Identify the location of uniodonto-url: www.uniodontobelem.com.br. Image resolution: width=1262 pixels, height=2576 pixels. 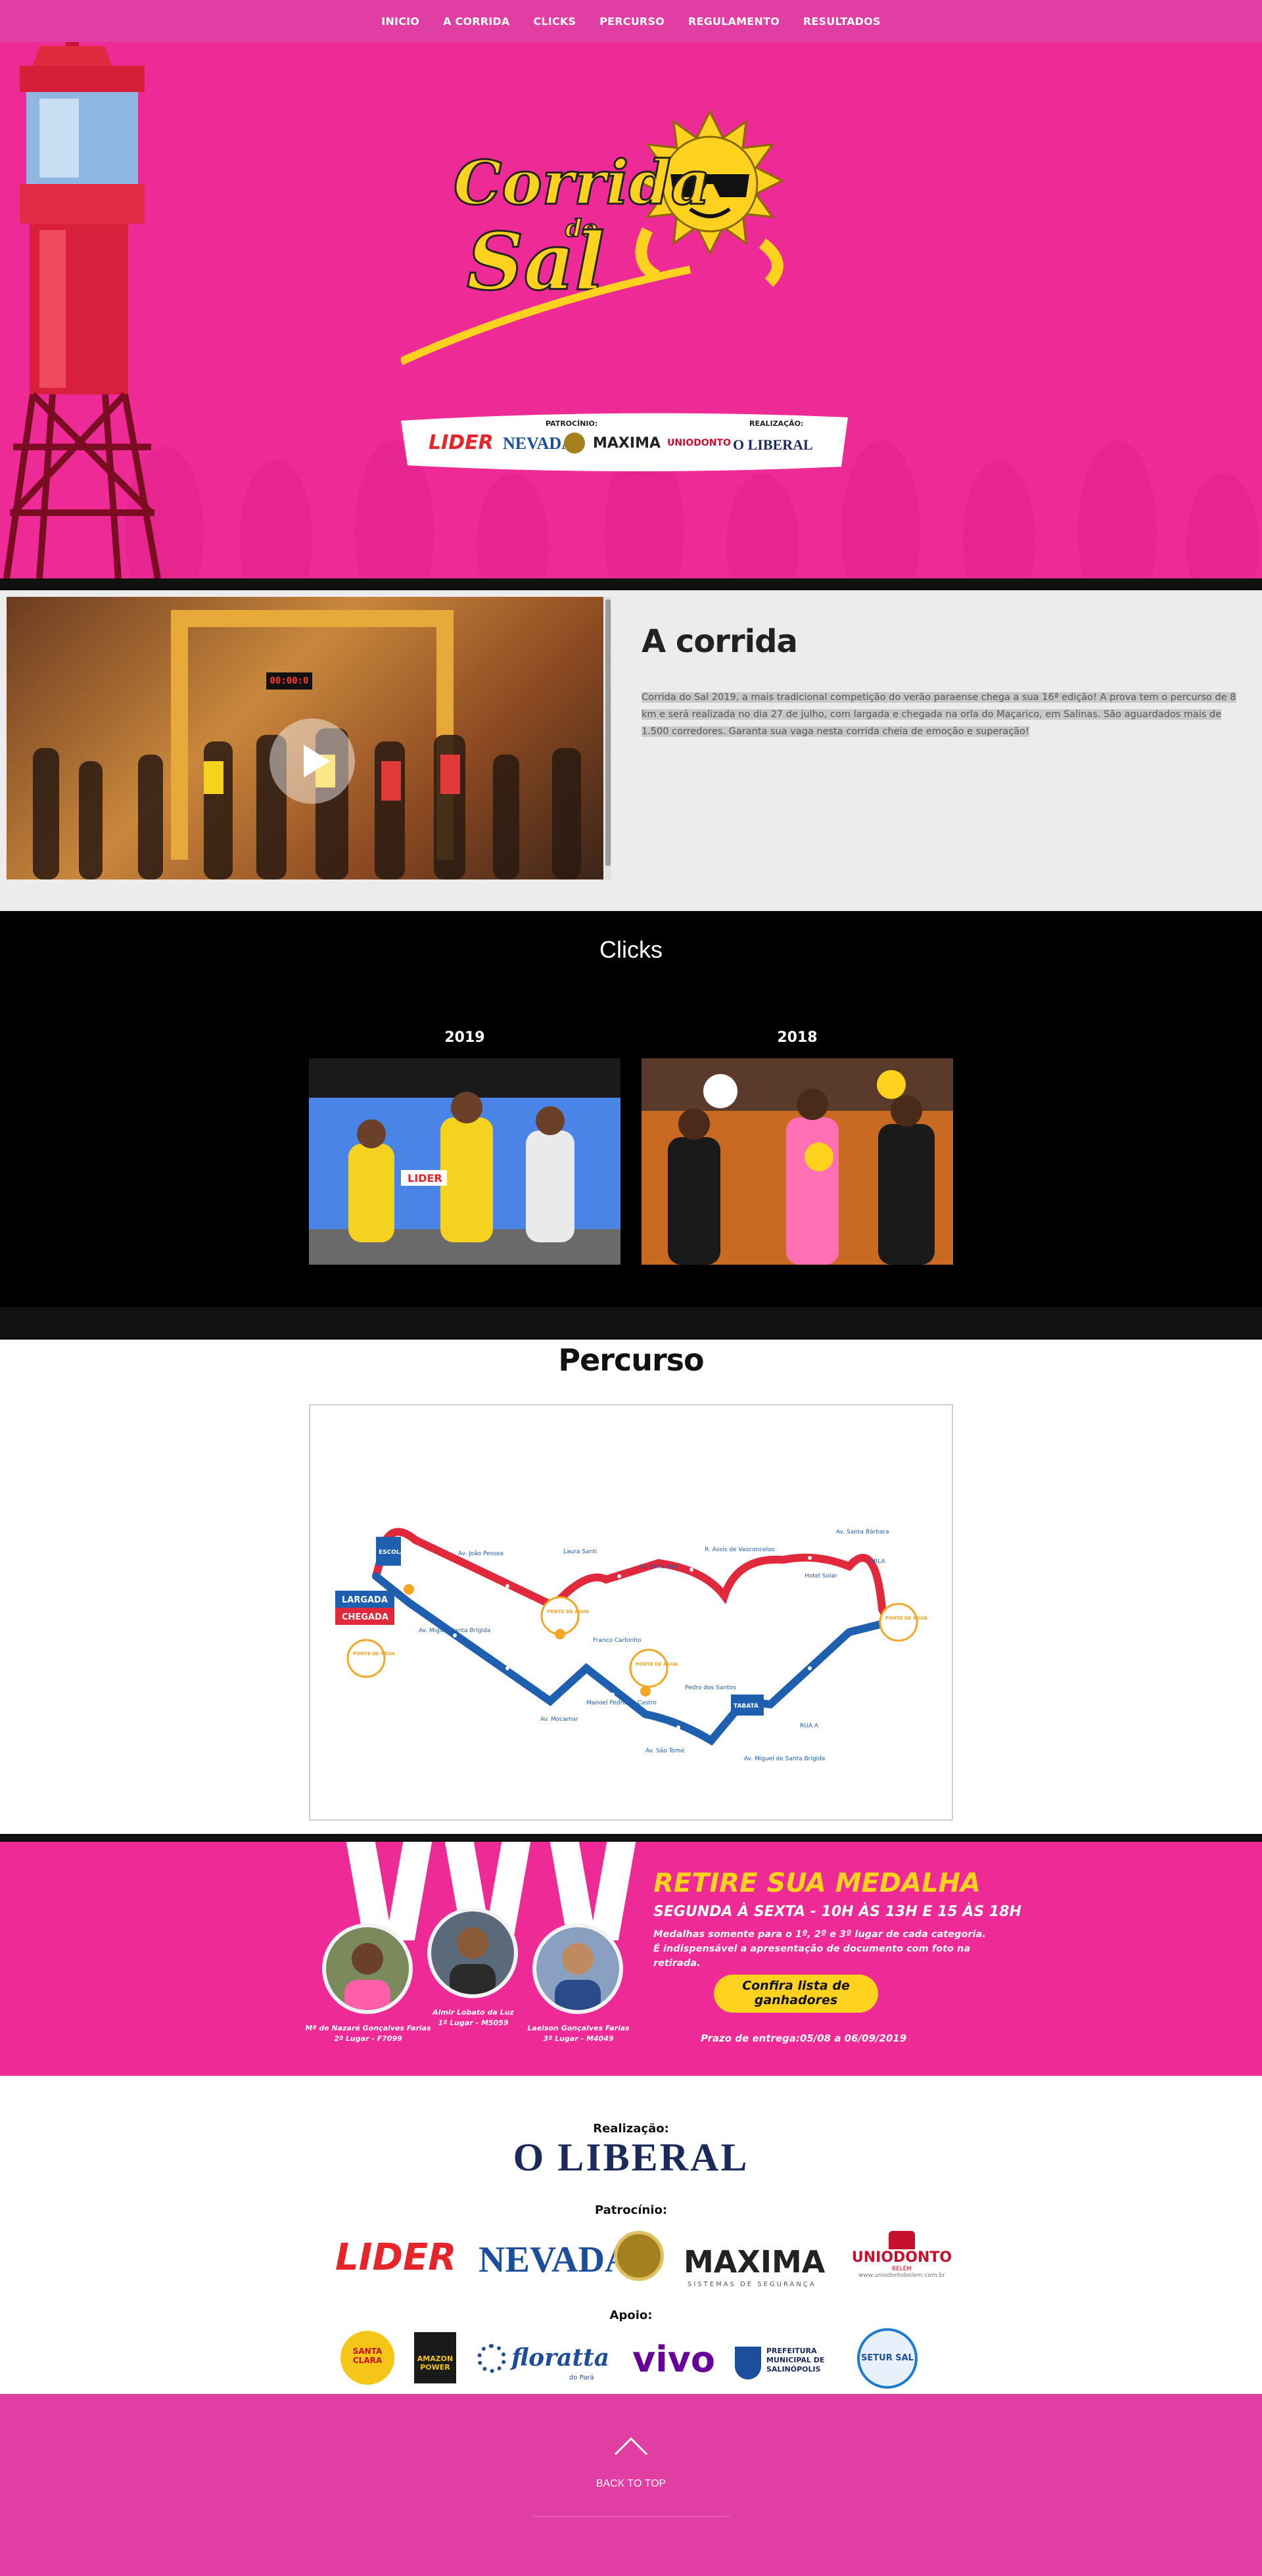
(902, 2275).